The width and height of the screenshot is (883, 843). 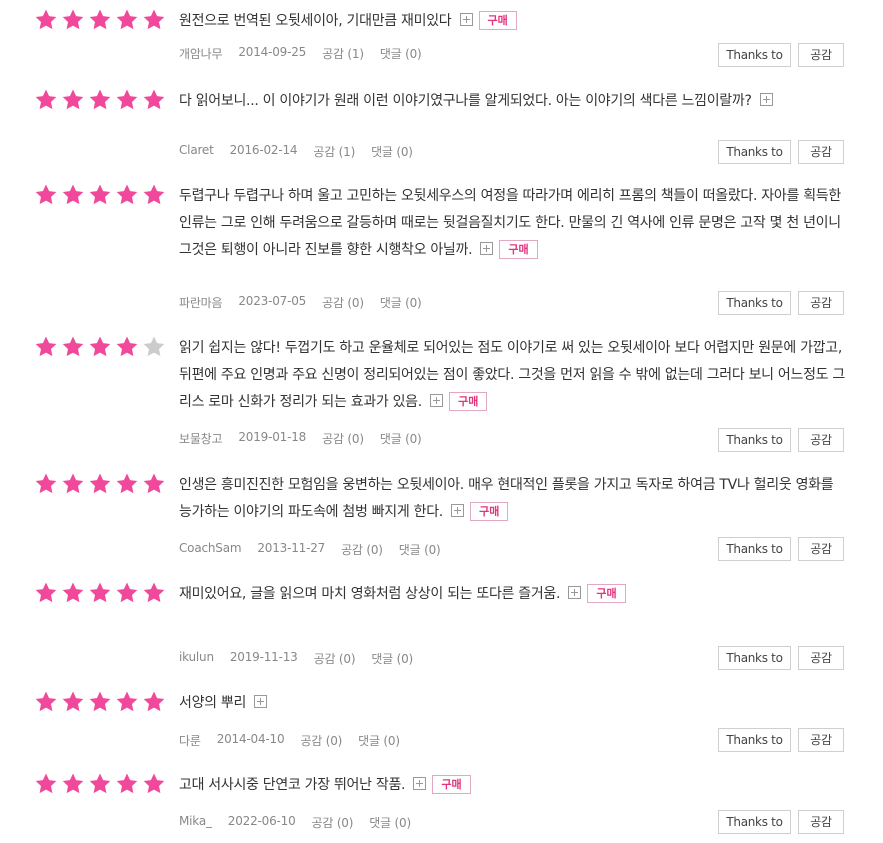 What do you see at coordinates (304, 151) in the screenshot?
I see `review-meta: Claret 2016-02-14 공감 (1) 댓글 (0)` at bounding box center [304, 151].